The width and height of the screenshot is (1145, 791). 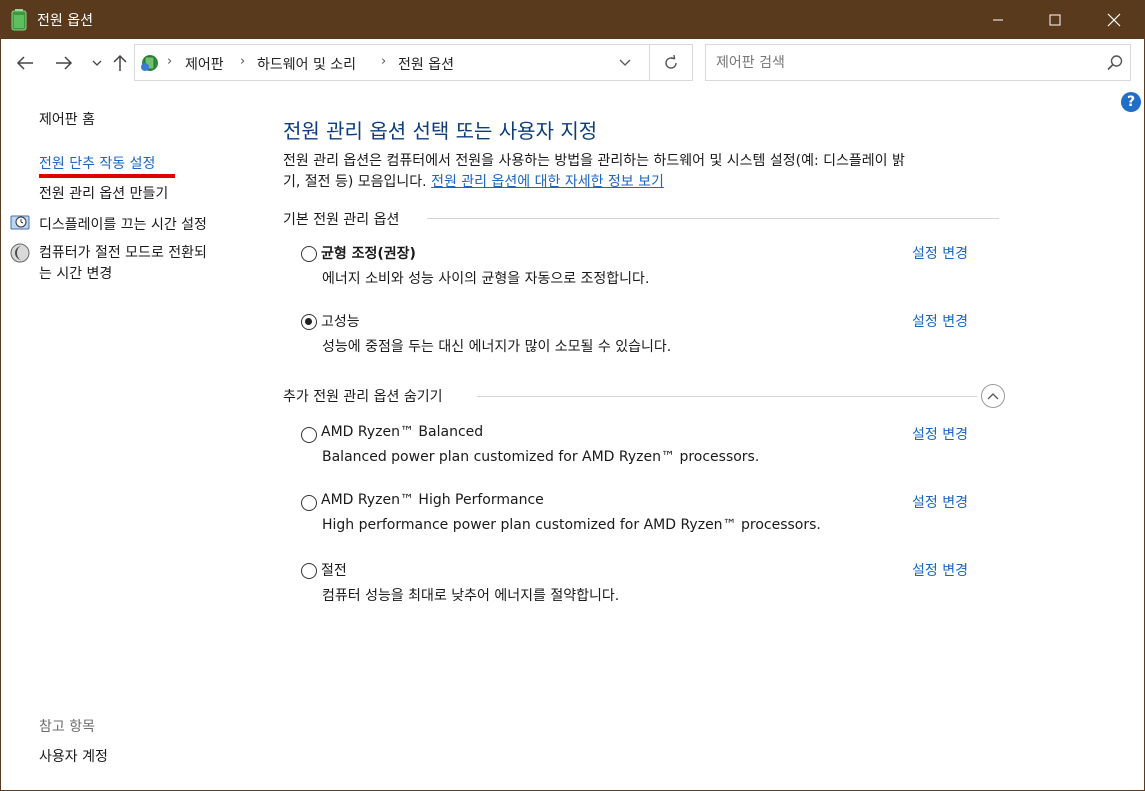 What do you see at coordinates (20, 253) in the screenshot?
I see `moon-sleep-icon` at bounding box center [20, 253].